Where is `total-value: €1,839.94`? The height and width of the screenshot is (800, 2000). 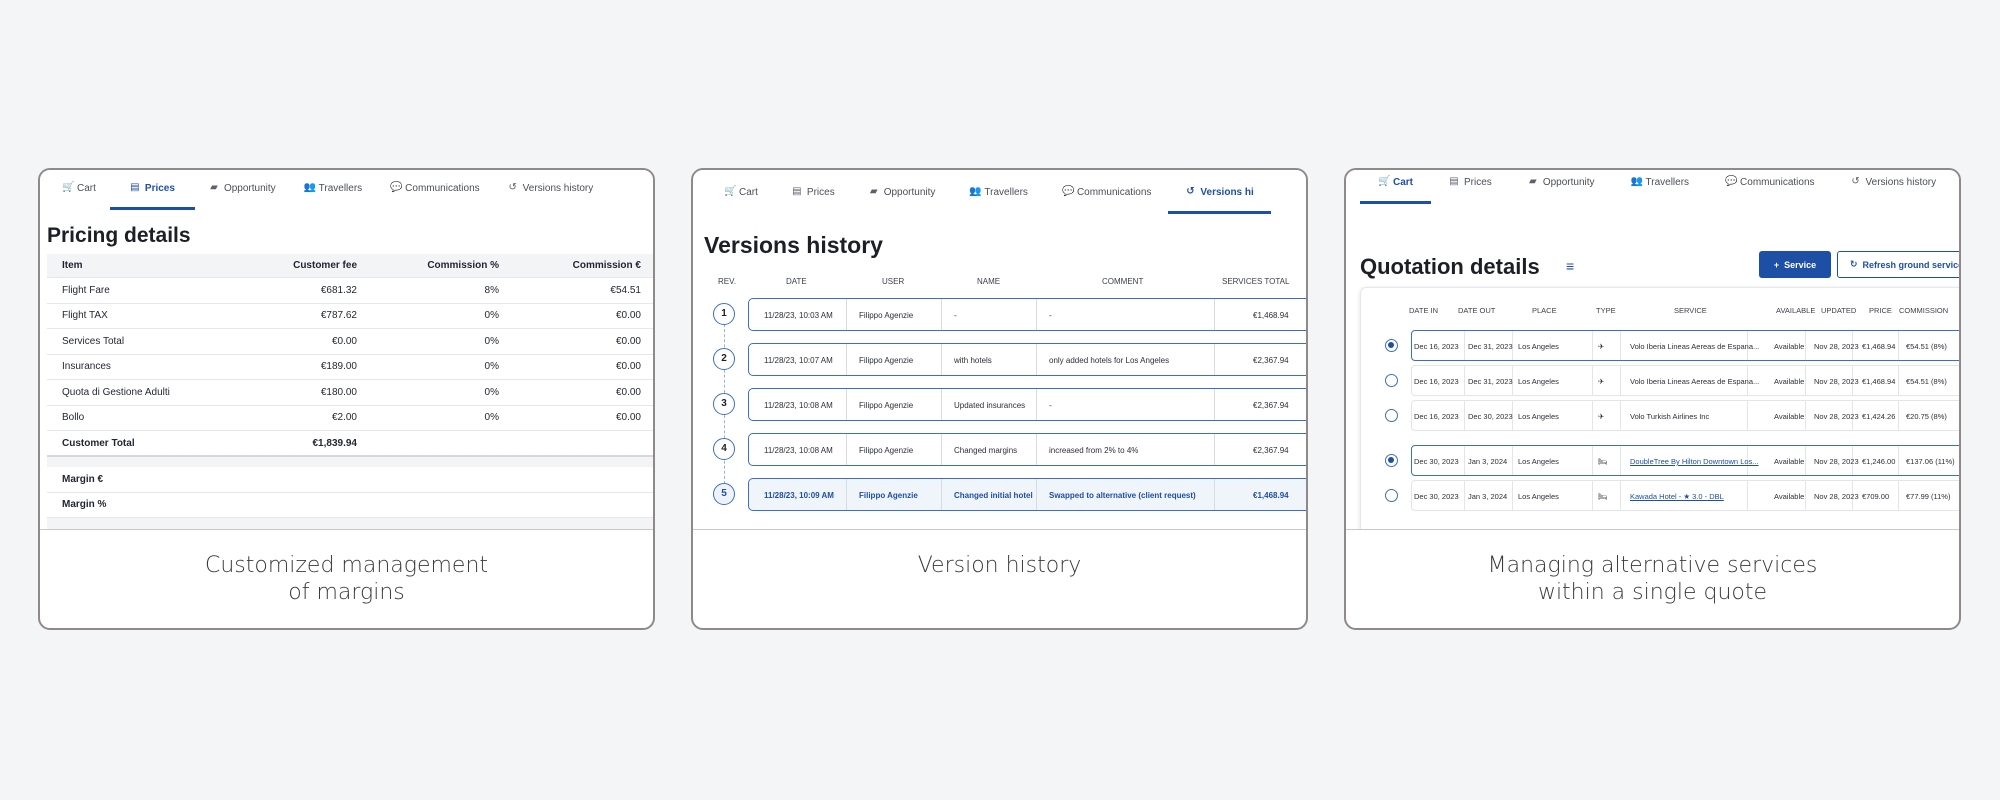
total-value: €1,839.94 is located at coordinates (335, 443).